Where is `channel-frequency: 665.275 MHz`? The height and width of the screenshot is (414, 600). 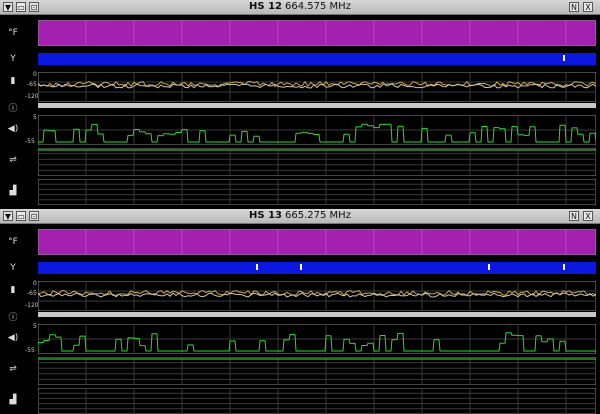
channel-frequency: 665.275 MHz is located at coordinates (318, 215).